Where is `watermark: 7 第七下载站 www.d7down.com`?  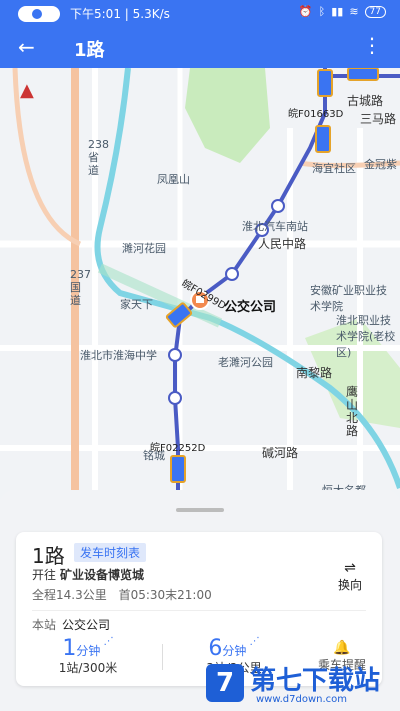 watermark: 7 第七下载站 www.d7down.com is located at coordinates (301, 684).